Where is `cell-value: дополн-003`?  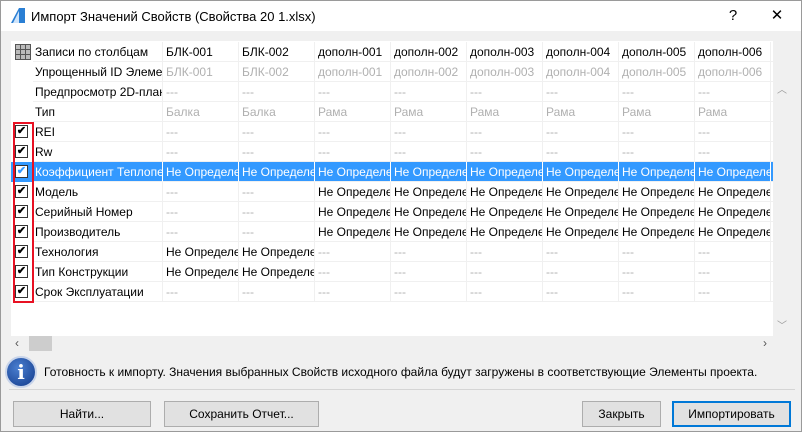
cell-value: дополн-003 is located at coordinates (505, 72).